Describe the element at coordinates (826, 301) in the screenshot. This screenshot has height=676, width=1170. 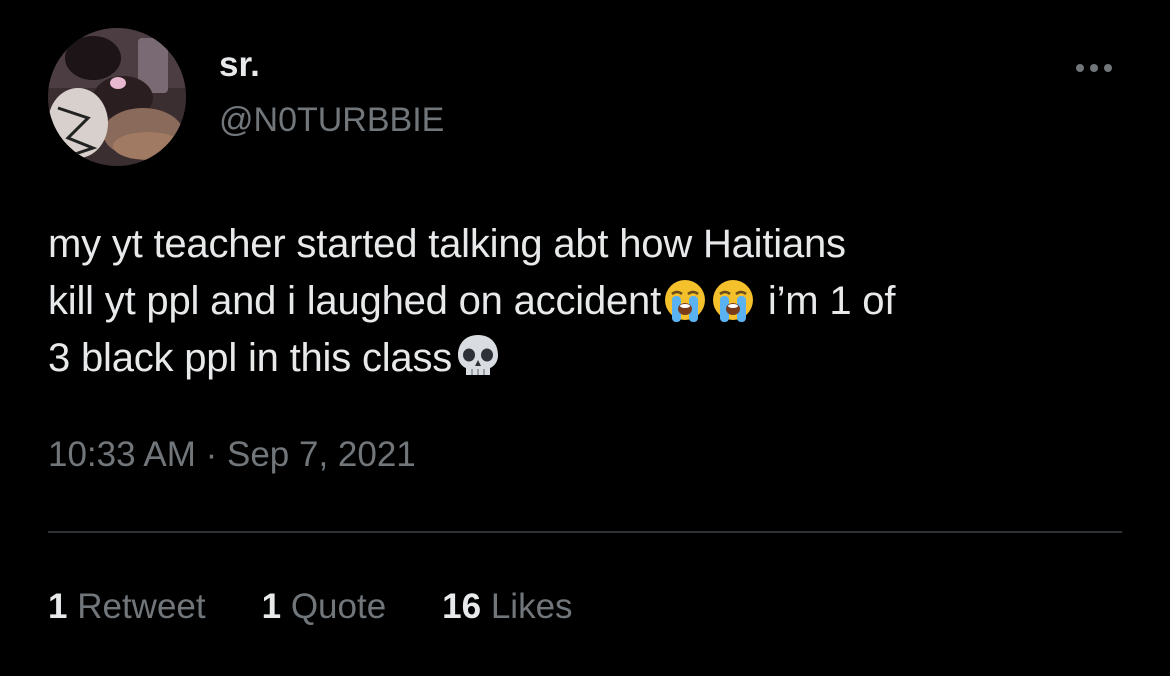
I see `tweet-text-segment: i’m 1 of` at that location.